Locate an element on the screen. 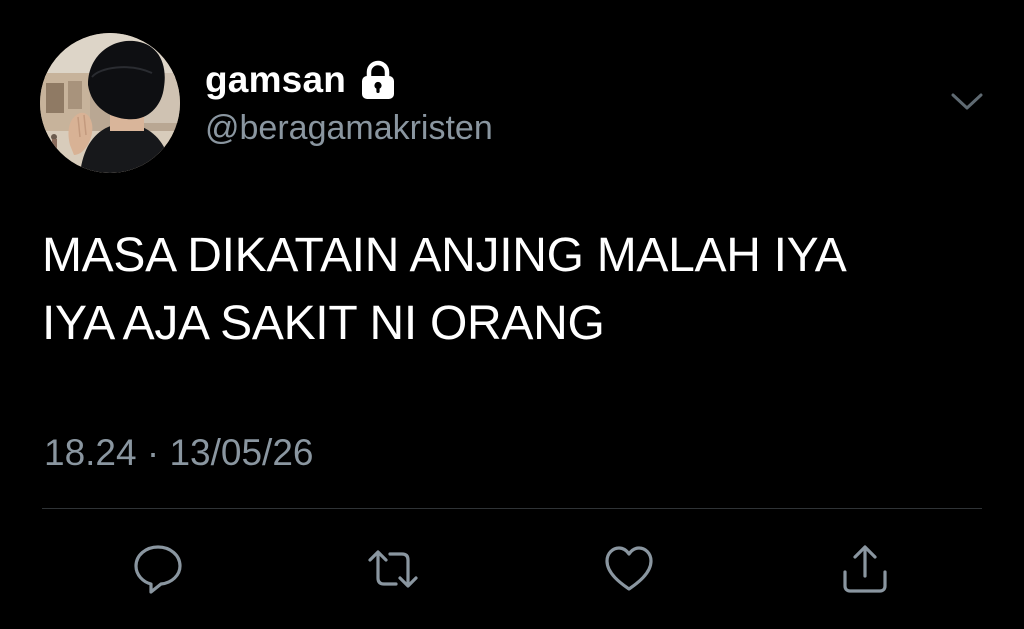  user-info: gamsan @beragamakristen is located at coordinates (349, 103).